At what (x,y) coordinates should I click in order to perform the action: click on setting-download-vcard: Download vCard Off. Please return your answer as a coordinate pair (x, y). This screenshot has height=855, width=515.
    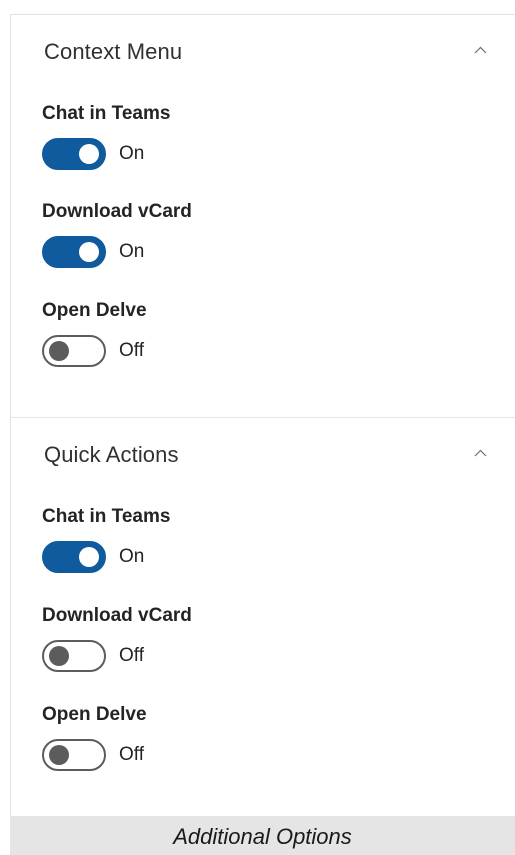
    Looking at the image, I should click on (262, 645).